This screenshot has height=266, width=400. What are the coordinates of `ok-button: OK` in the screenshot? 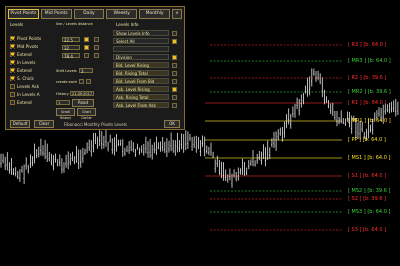 It's located at (172, 124).